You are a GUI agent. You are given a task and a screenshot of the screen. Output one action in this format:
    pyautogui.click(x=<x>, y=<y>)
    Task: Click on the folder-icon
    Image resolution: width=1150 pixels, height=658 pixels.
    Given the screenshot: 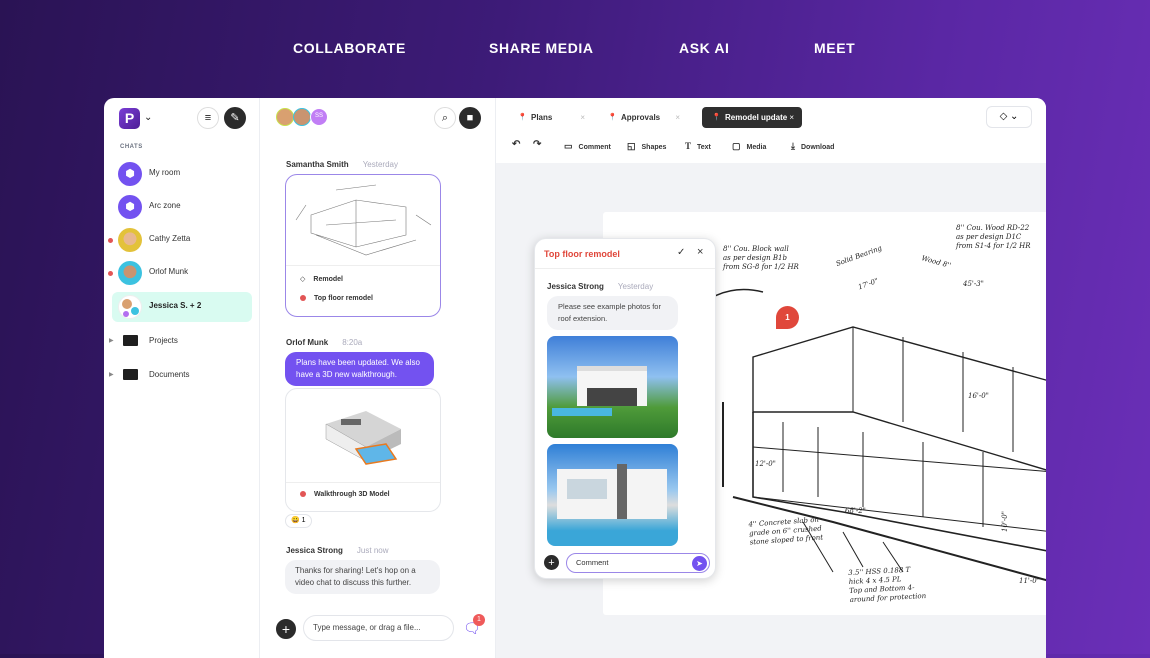 What is the action you would take?
    pyautogui.click(x=130, y=374)
    